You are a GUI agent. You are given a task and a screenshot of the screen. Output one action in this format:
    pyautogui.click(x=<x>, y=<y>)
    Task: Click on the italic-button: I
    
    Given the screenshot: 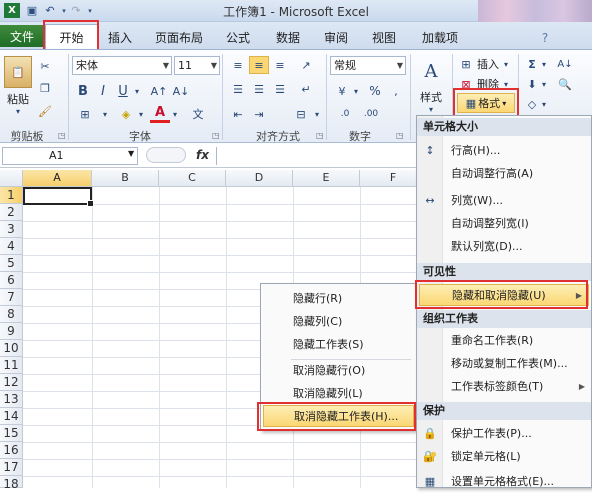 What is the action you would take?
    pyautogui.click(x=103, y=91)
    